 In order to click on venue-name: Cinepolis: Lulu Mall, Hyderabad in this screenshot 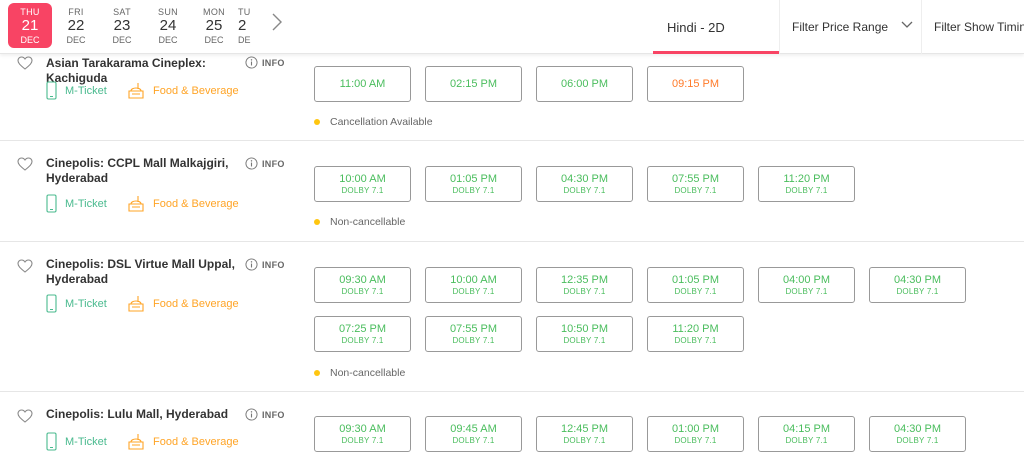, I will do `click(146, 414)`.